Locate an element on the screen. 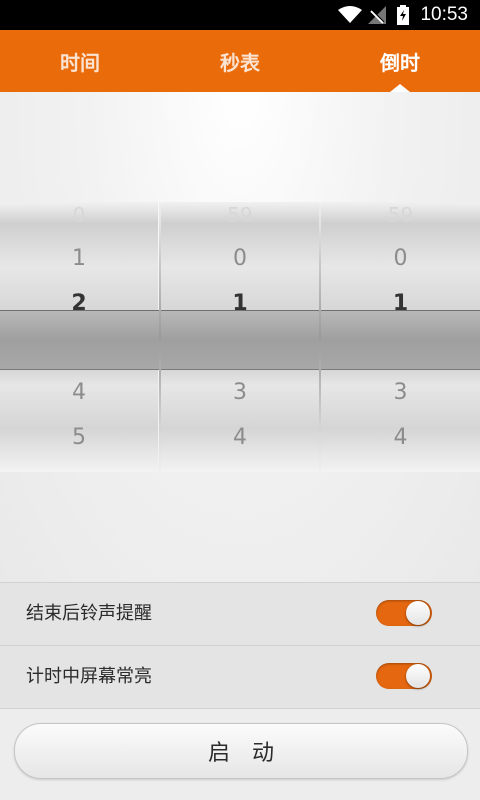 This screenshot has height=800, width=480. keep-screen-on-toggle is located at coordinates (404, 676).